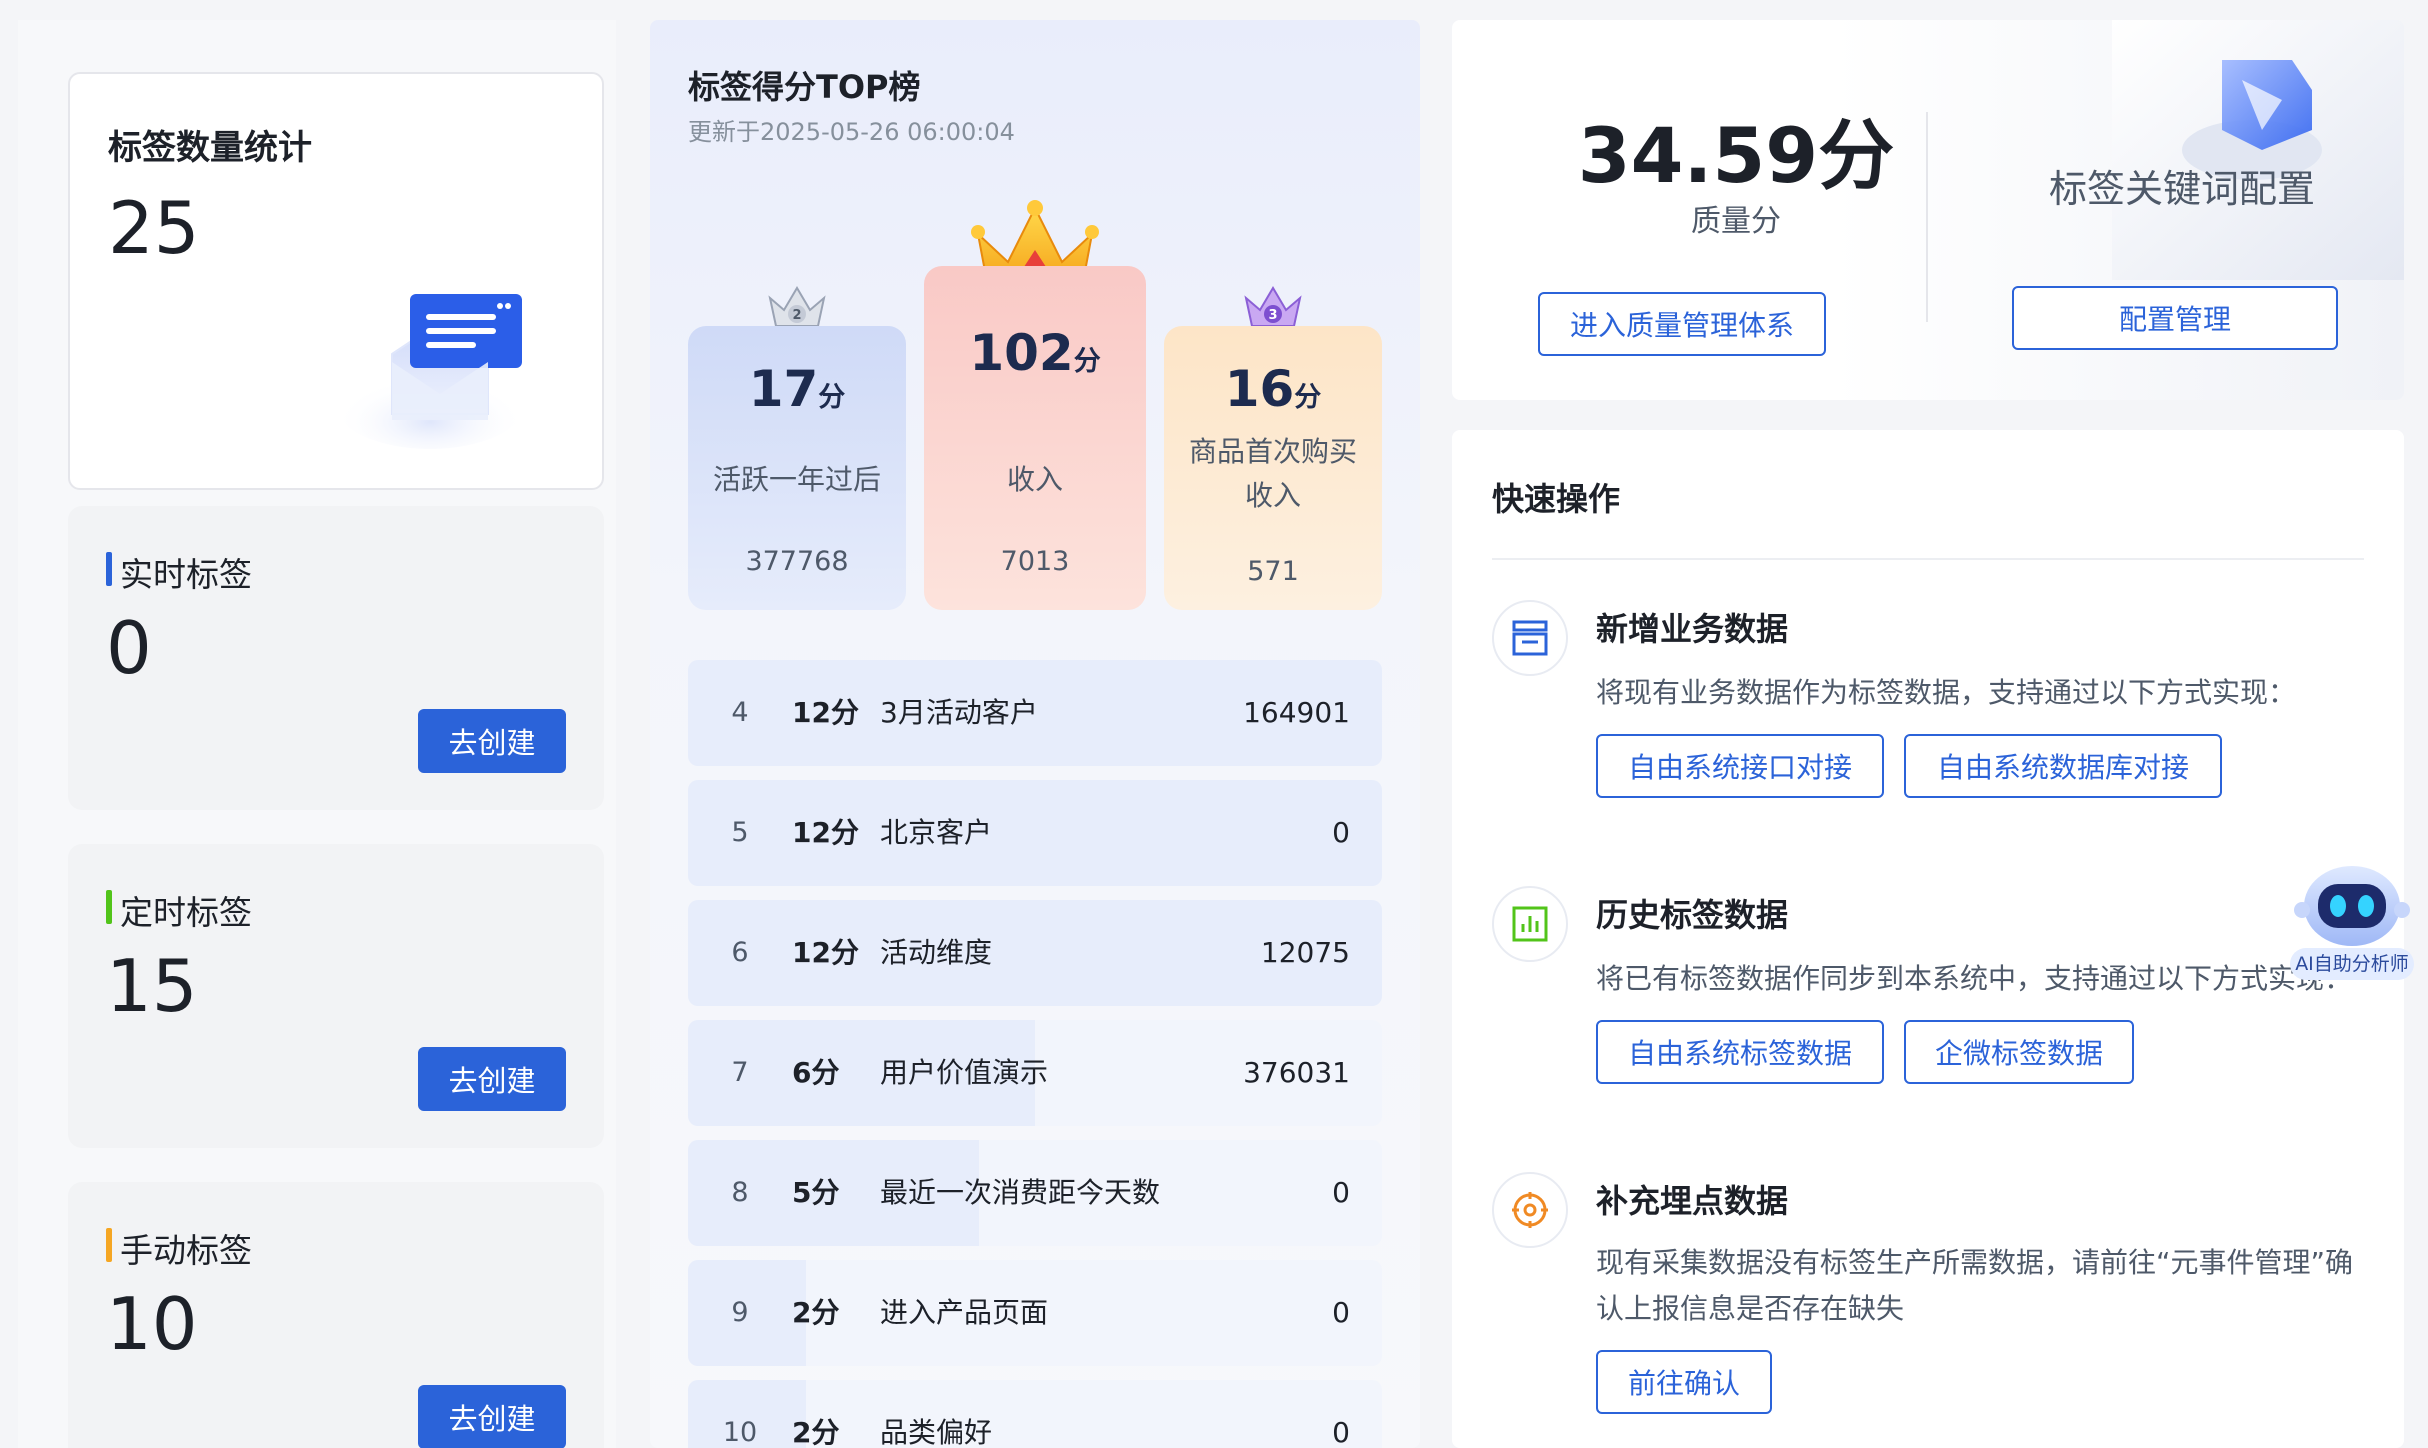 This screenshot has width=2428, height=1448. What do you see at coordinates (1272, 473) in the screenshot?
I see `podium-rank-3-name: 商品首次购买收入` at bounding box center [1272, 473].